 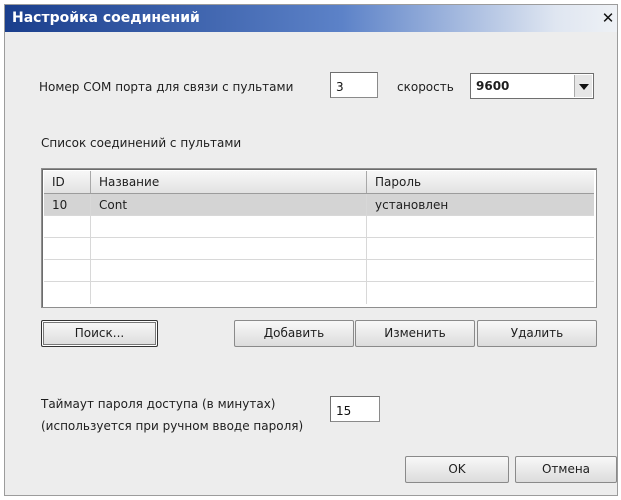 I want to click on ok-button: OK, so click(x=457, y=469).